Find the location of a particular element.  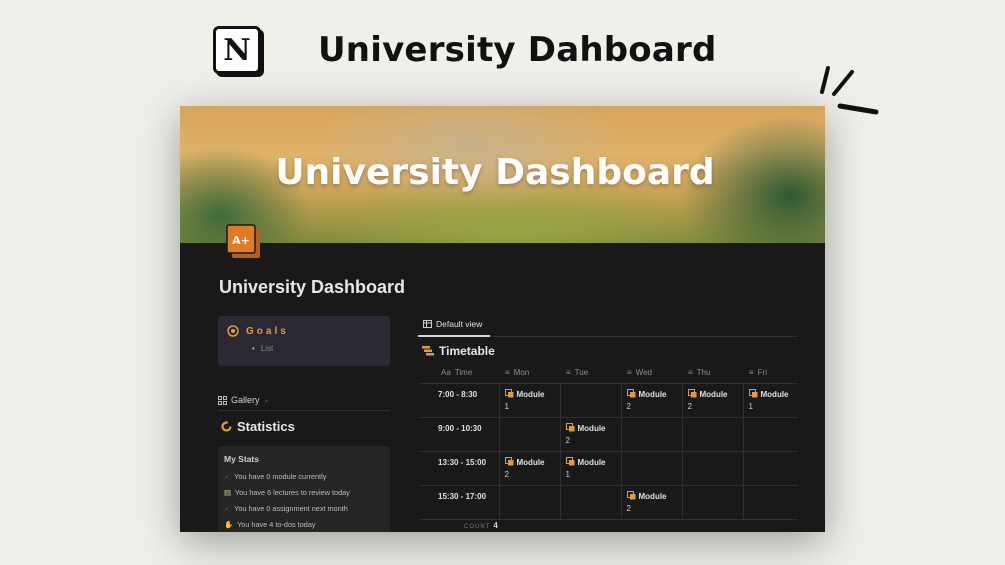

column-header-label: Tue is located at coordinates (581, 373).